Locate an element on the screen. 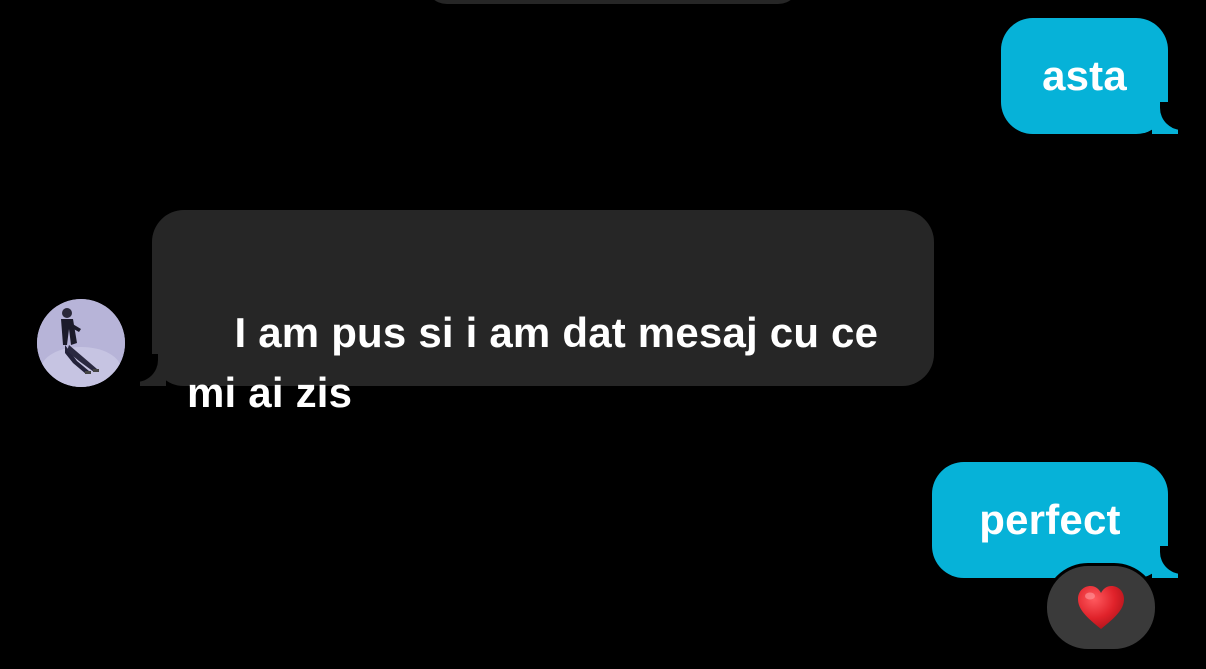  outgoing-message-bubble: perfect is located at coordinates (1050, 520).